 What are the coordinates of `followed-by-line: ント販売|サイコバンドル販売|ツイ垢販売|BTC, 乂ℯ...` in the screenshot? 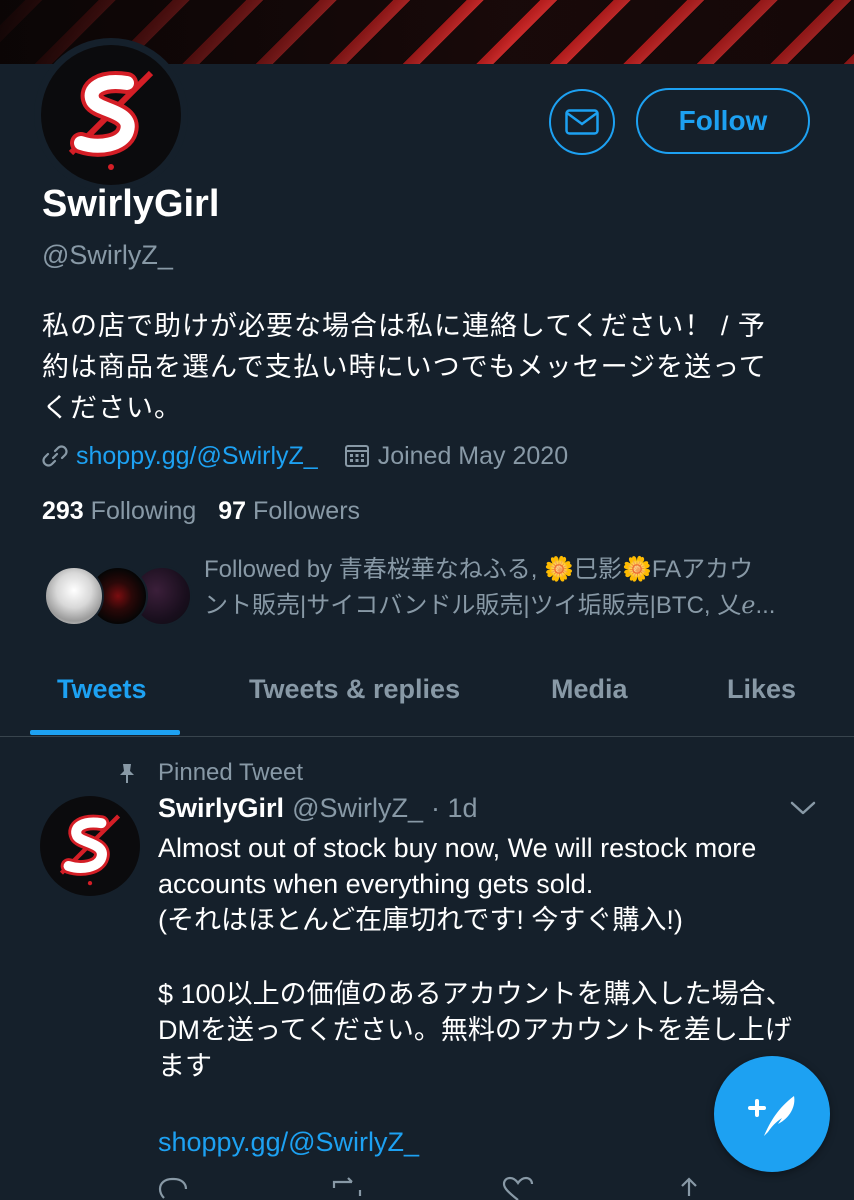 It's located at (490, 605).